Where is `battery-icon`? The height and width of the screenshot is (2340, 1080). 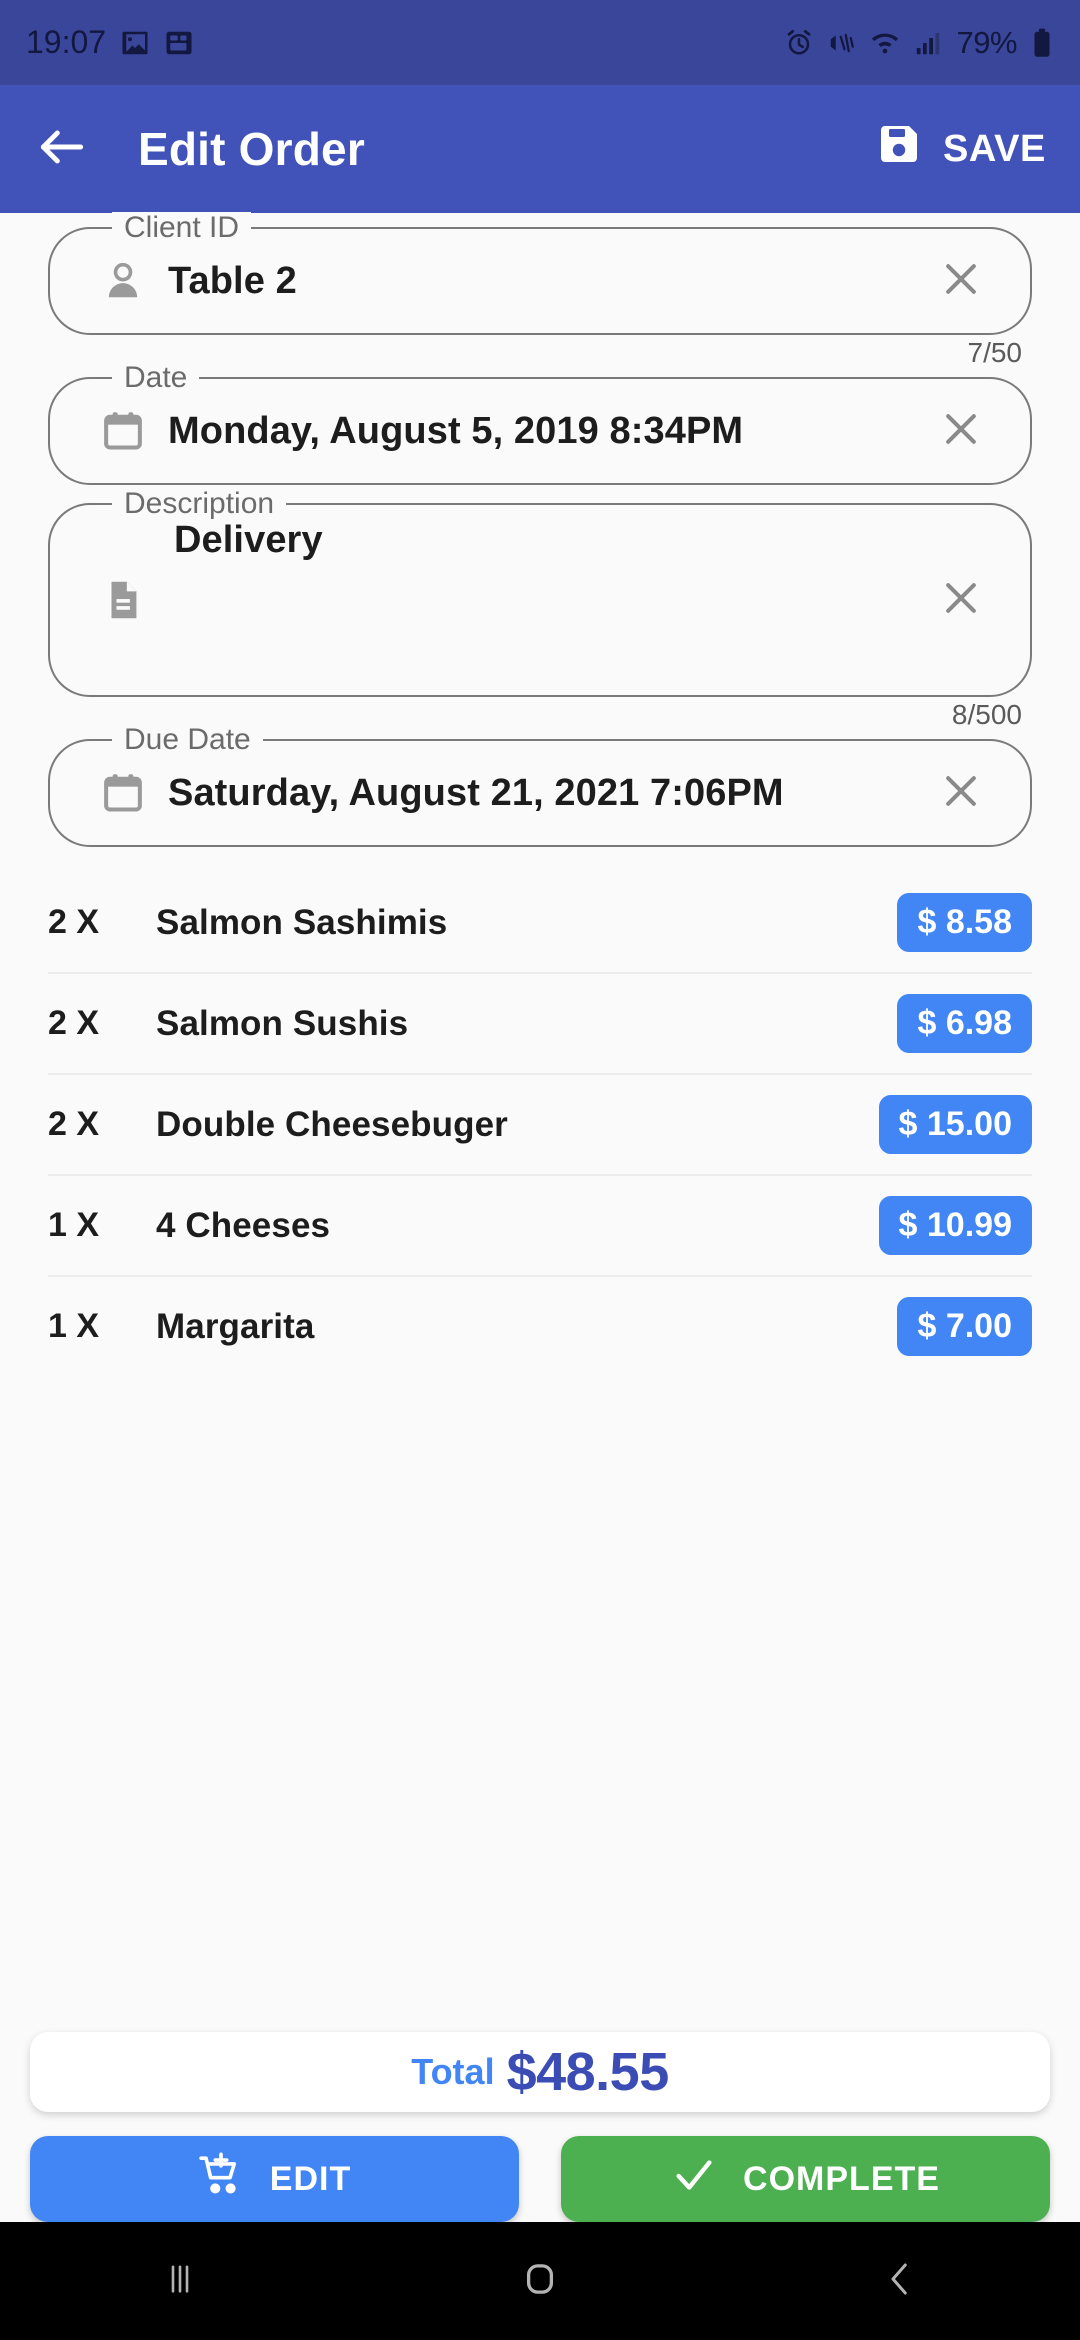 battery-icon is located at coordinates (1042, 43).